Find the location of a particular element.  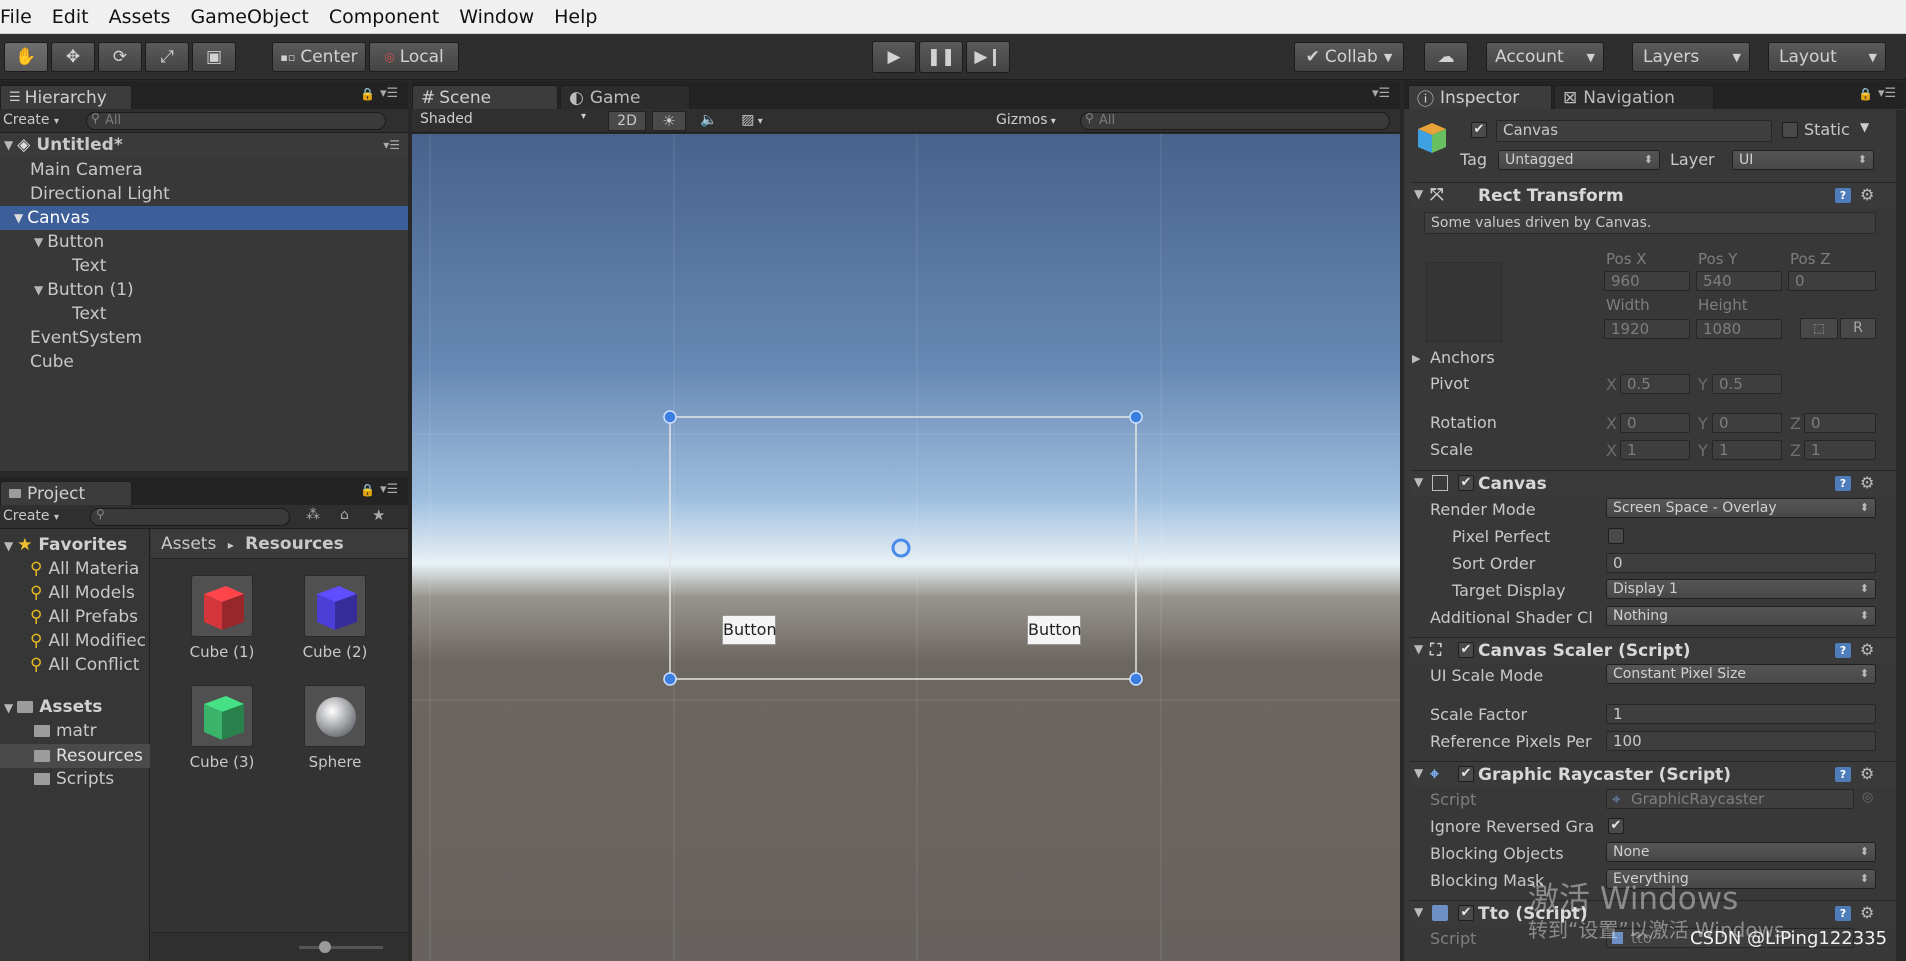

scene-root-row: ▼ ◈ Untitled* ▾☰ is located at coordinates (204, 145).